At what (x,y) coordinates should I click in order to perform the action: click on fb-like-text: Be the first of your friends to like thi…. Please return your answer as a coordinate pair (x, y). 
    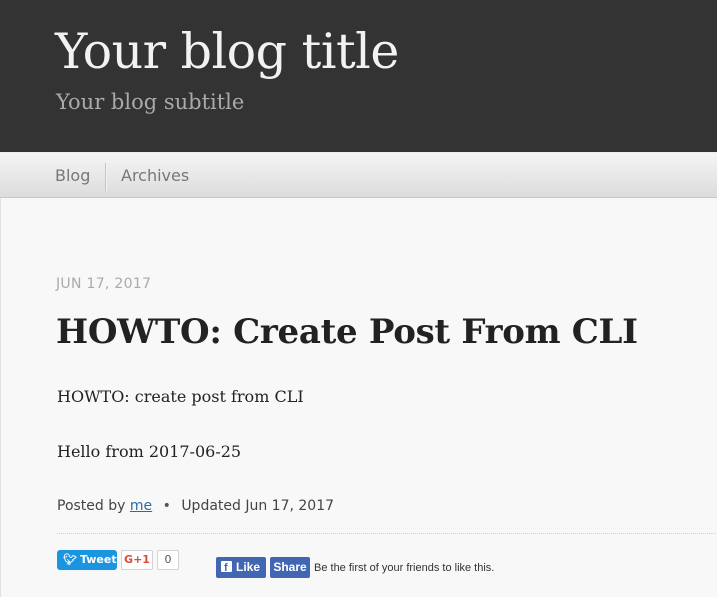
    Looking at the image, I should click on (404, 568).